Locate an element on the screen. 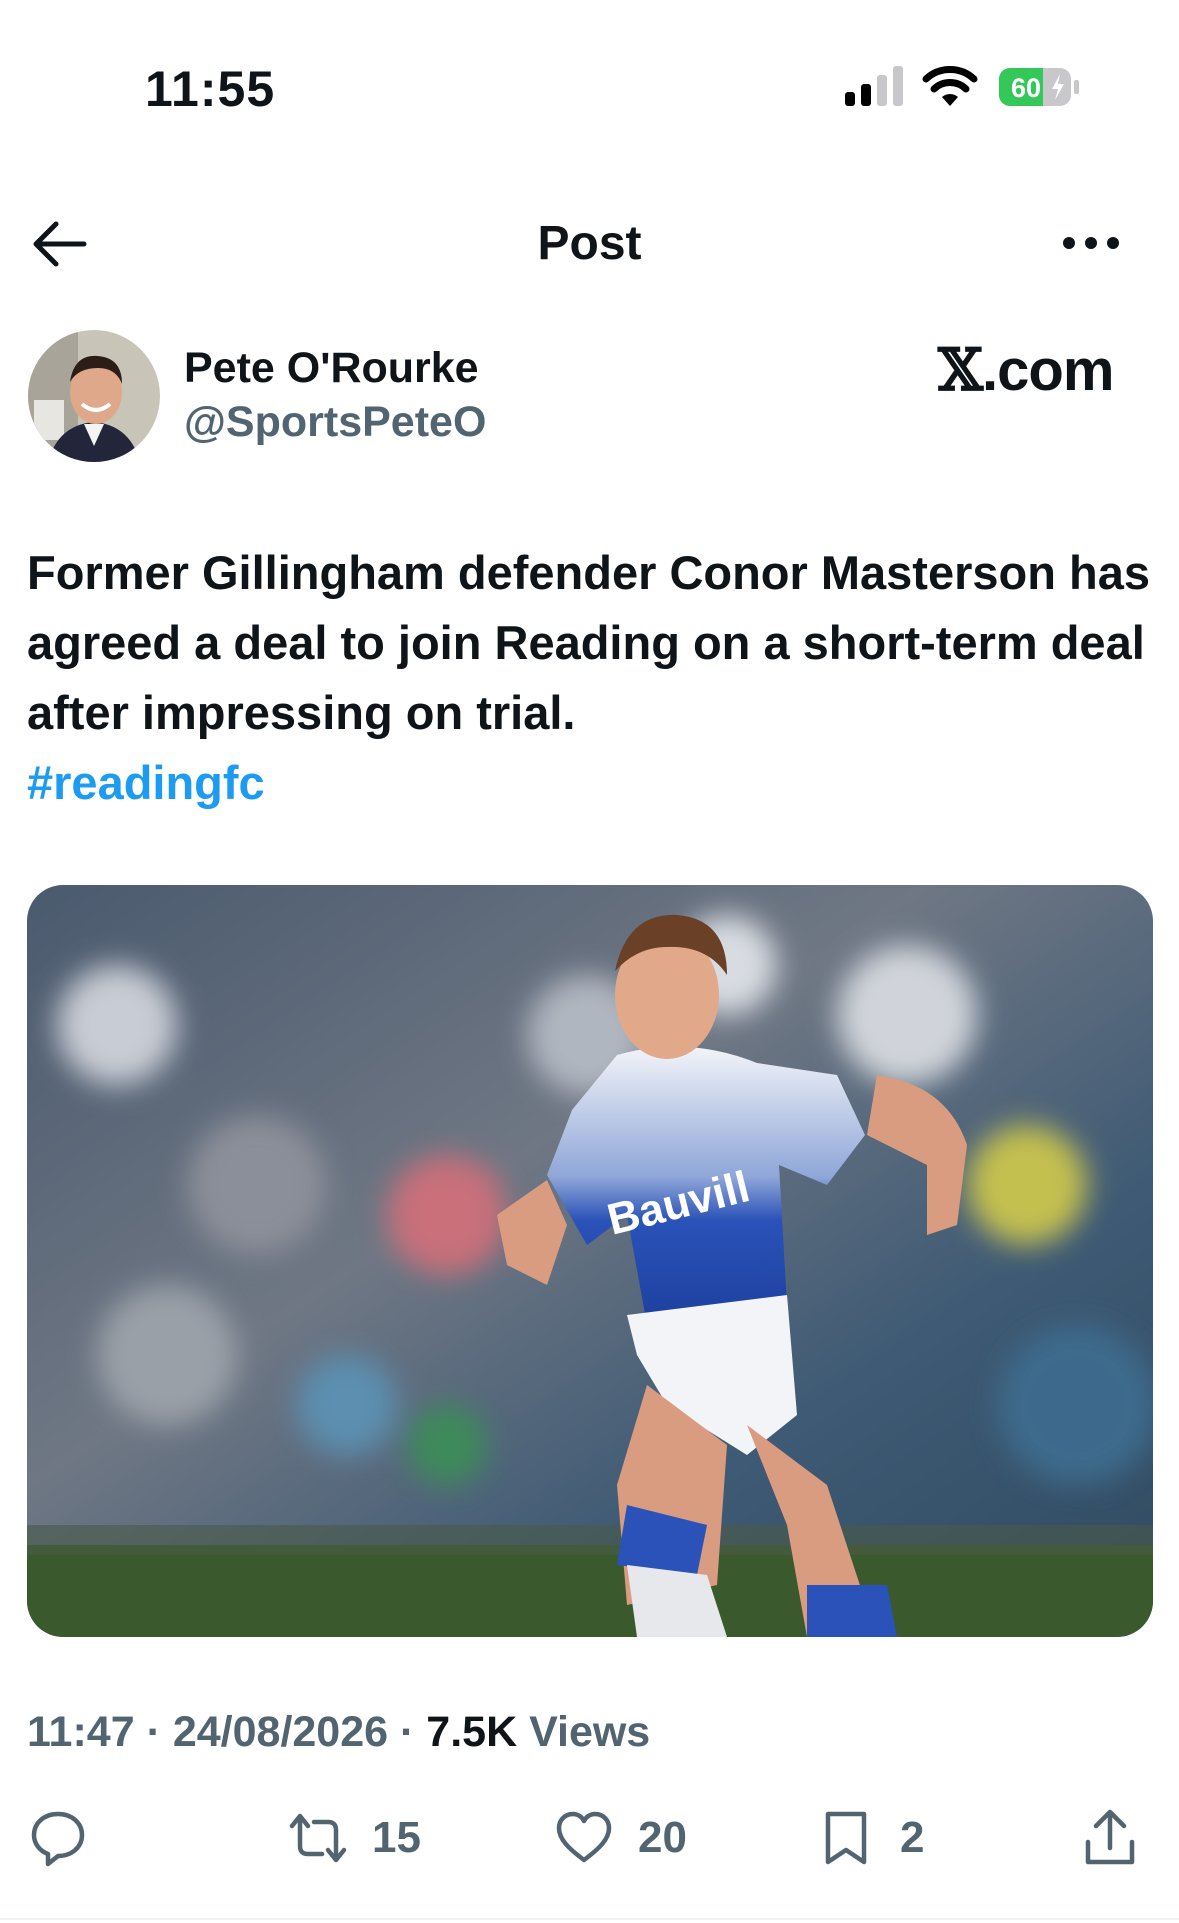 This screenshot has height=1923, width=1179. brand-suffix: .com is located at coordinates (1048, 370).